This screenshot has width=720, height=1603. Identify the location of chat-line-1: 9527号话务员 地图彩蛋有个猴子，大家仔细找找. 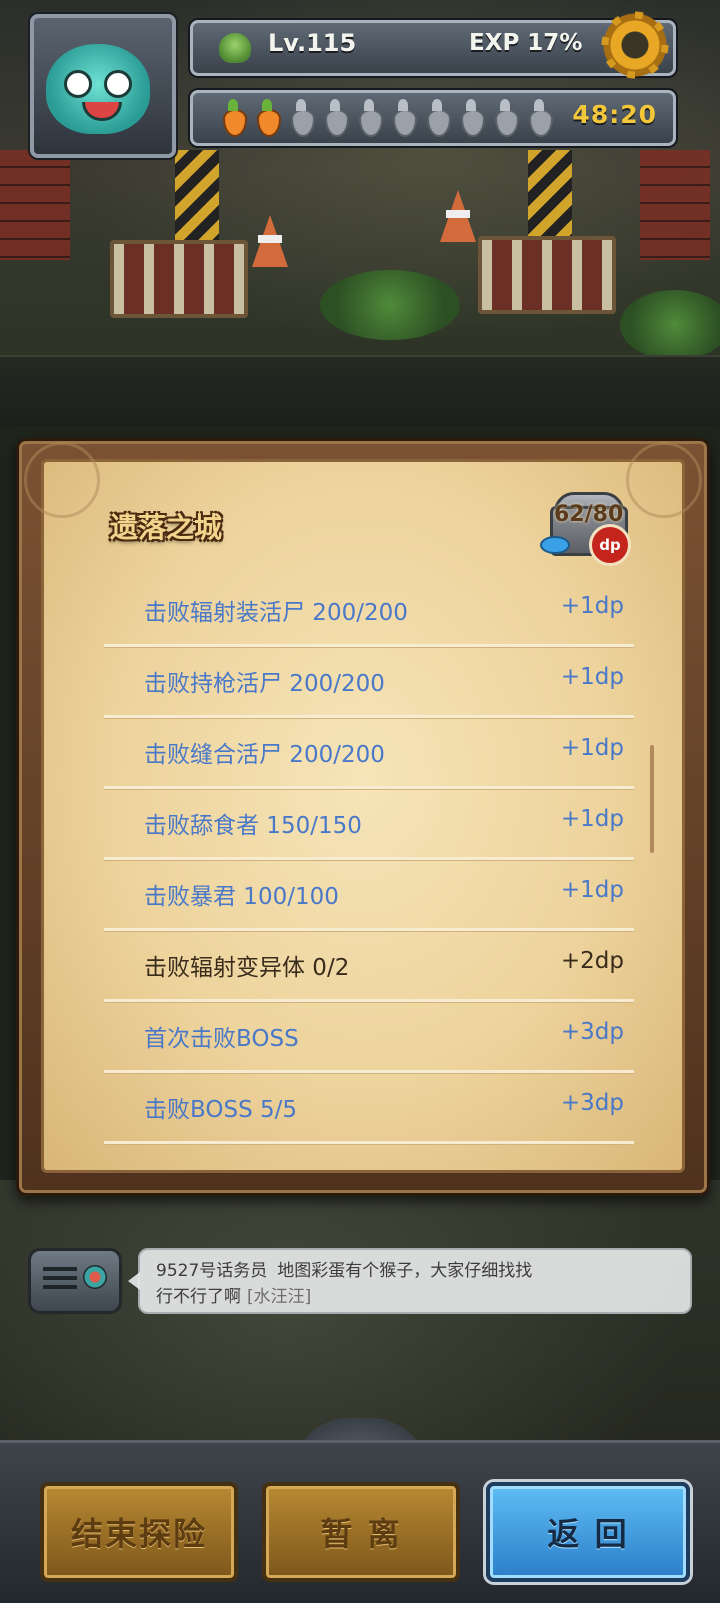
(344, 1268).